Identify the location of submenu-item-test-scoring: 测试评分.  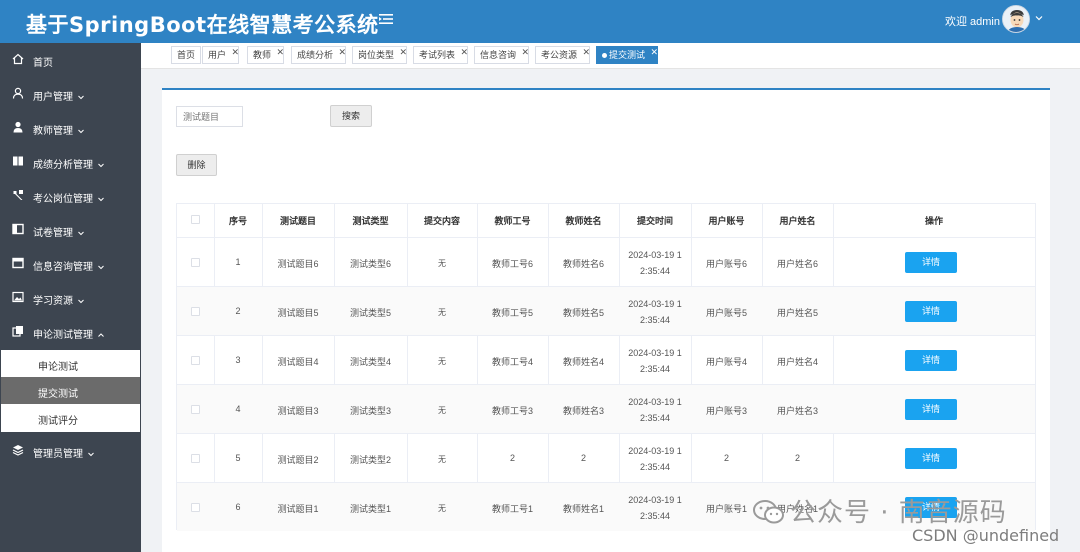
(70, 417).